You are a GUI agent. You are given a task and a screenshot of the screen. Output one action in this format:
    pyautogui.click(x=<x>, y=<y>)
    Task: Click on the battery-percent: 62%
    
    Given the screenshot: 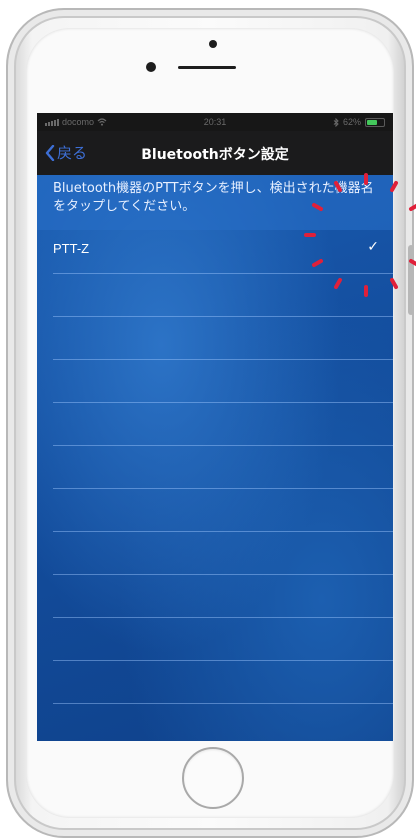 What is the action you would take?
    pyautogui.click(x=351, y=122)
    